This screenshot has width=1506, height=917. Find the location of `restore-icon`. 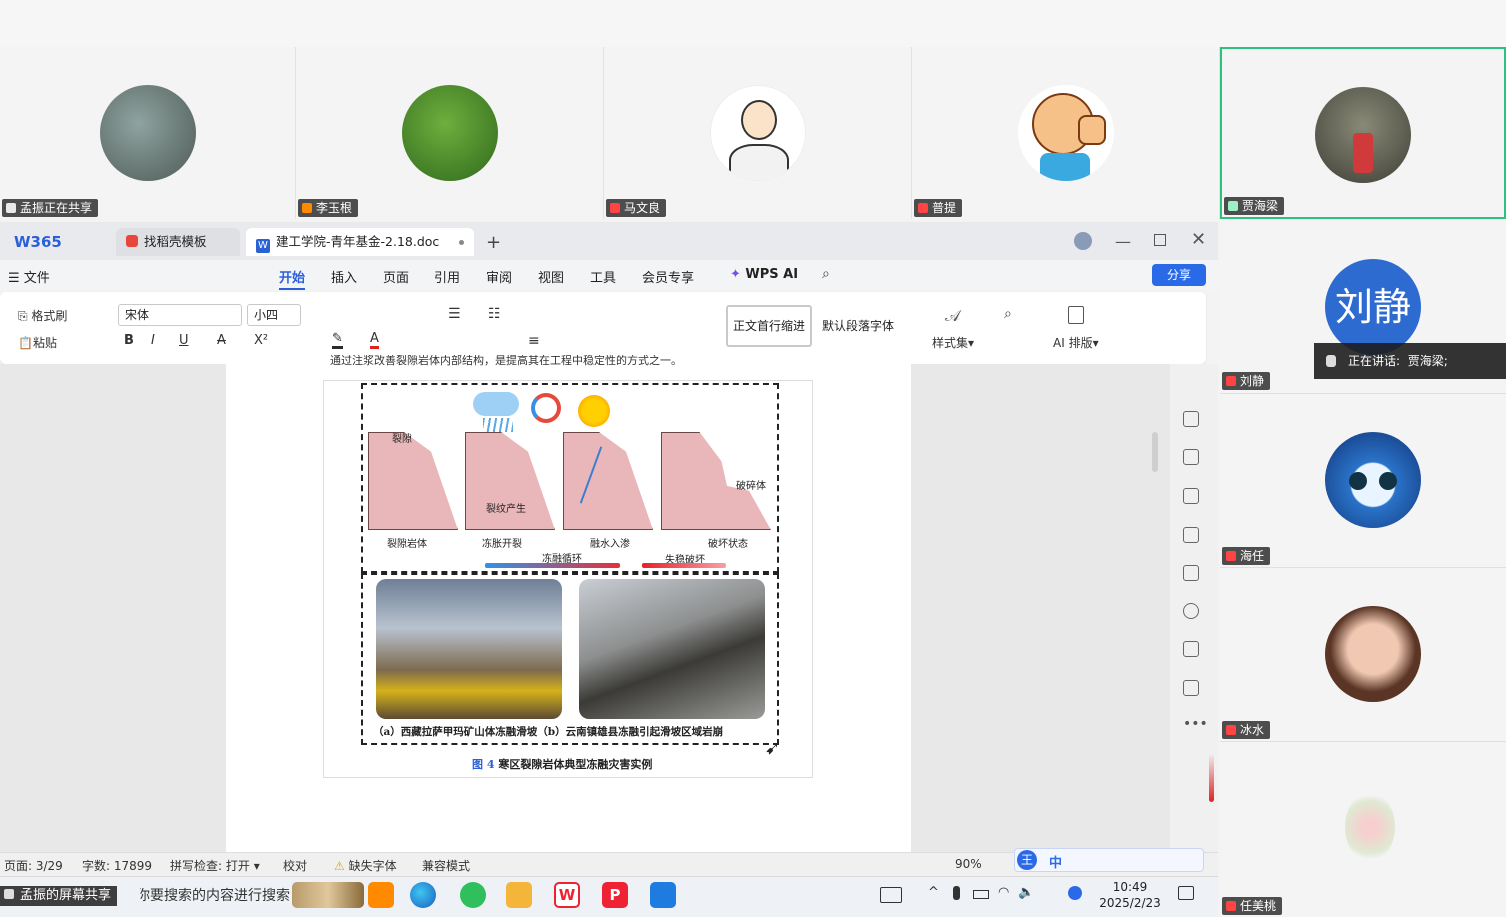

restore-icon is located at coordinates (1160, 240).